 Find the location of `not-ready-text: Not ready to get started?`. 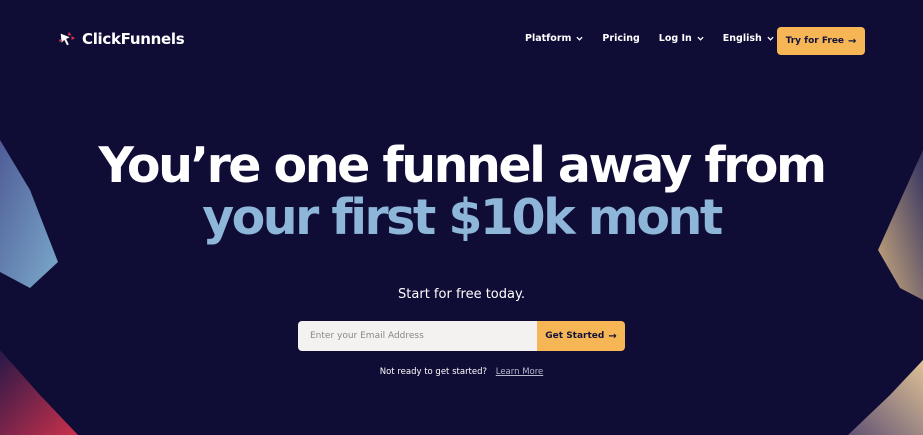

not-ready-text: Not ready to get started? is located at coordinates (433, 372).